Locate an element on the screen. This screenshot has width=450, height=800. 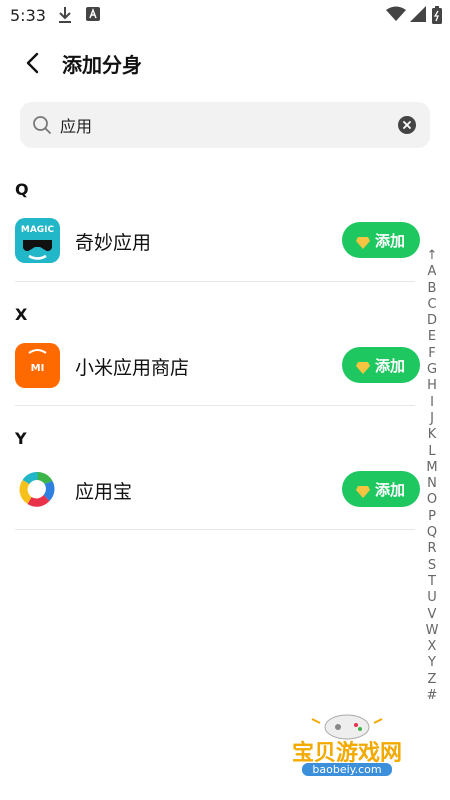
index-letter: Q is located at coordinates (432, 533).